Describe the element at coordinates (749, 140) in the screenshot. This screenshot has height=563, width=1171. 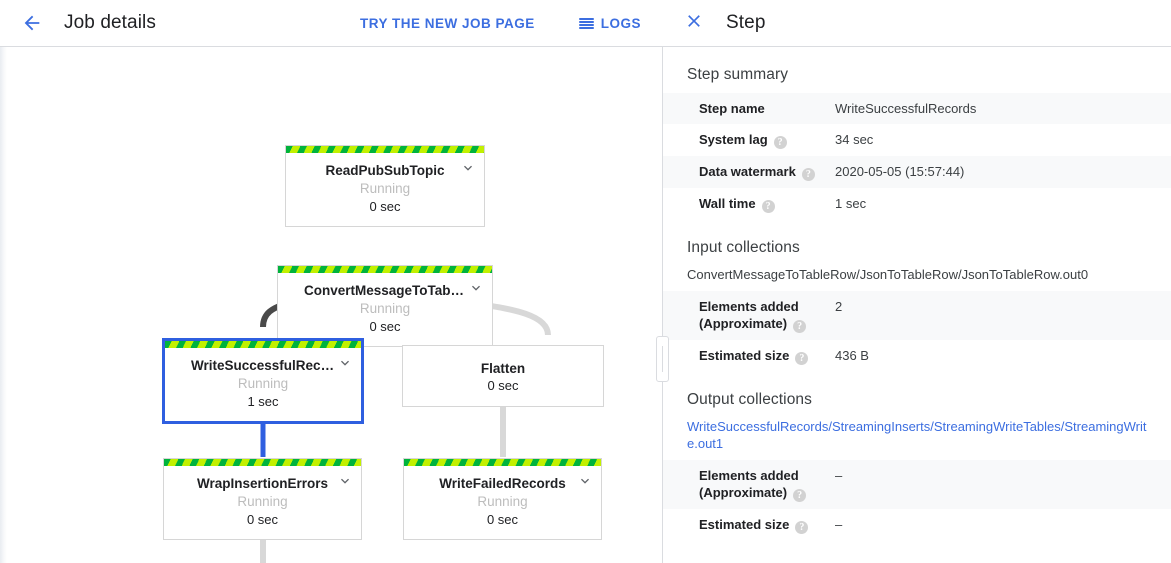
I see `row-key: System lag?` at that location.